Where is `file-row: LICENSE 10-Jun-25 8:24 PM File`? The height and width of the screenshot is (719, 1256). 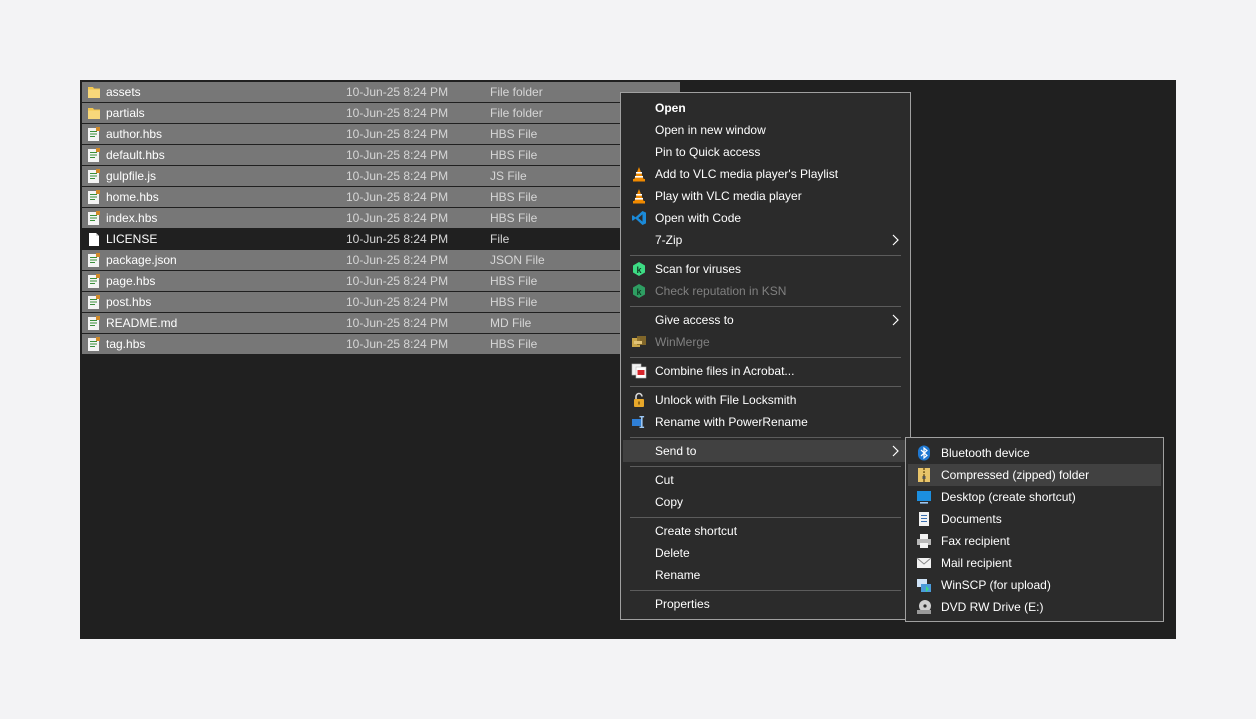
file-row: LICENSE 10-Jun-25 8:24 PM File is located at coordinates (381, 239).